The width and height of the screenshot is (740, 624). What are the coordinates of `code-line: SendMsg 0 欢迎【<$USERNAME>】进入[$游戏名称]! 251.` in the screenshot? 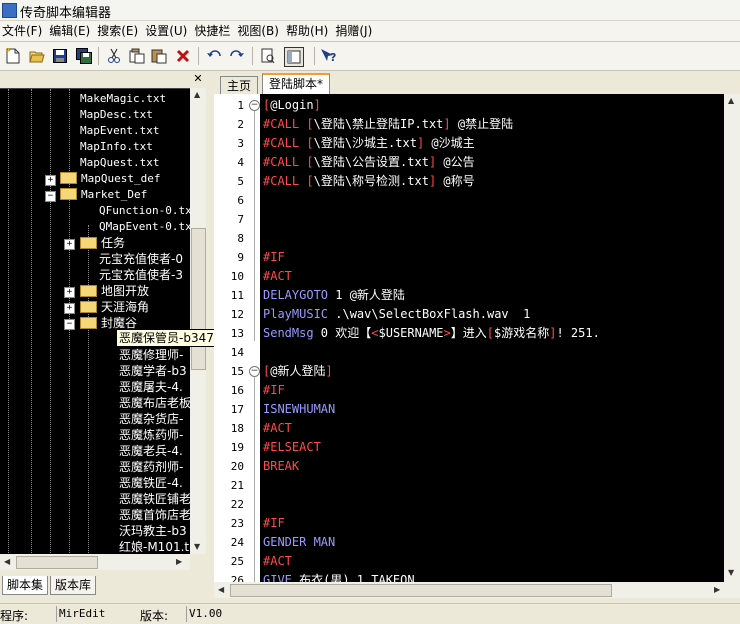 It's located at (431, 333).